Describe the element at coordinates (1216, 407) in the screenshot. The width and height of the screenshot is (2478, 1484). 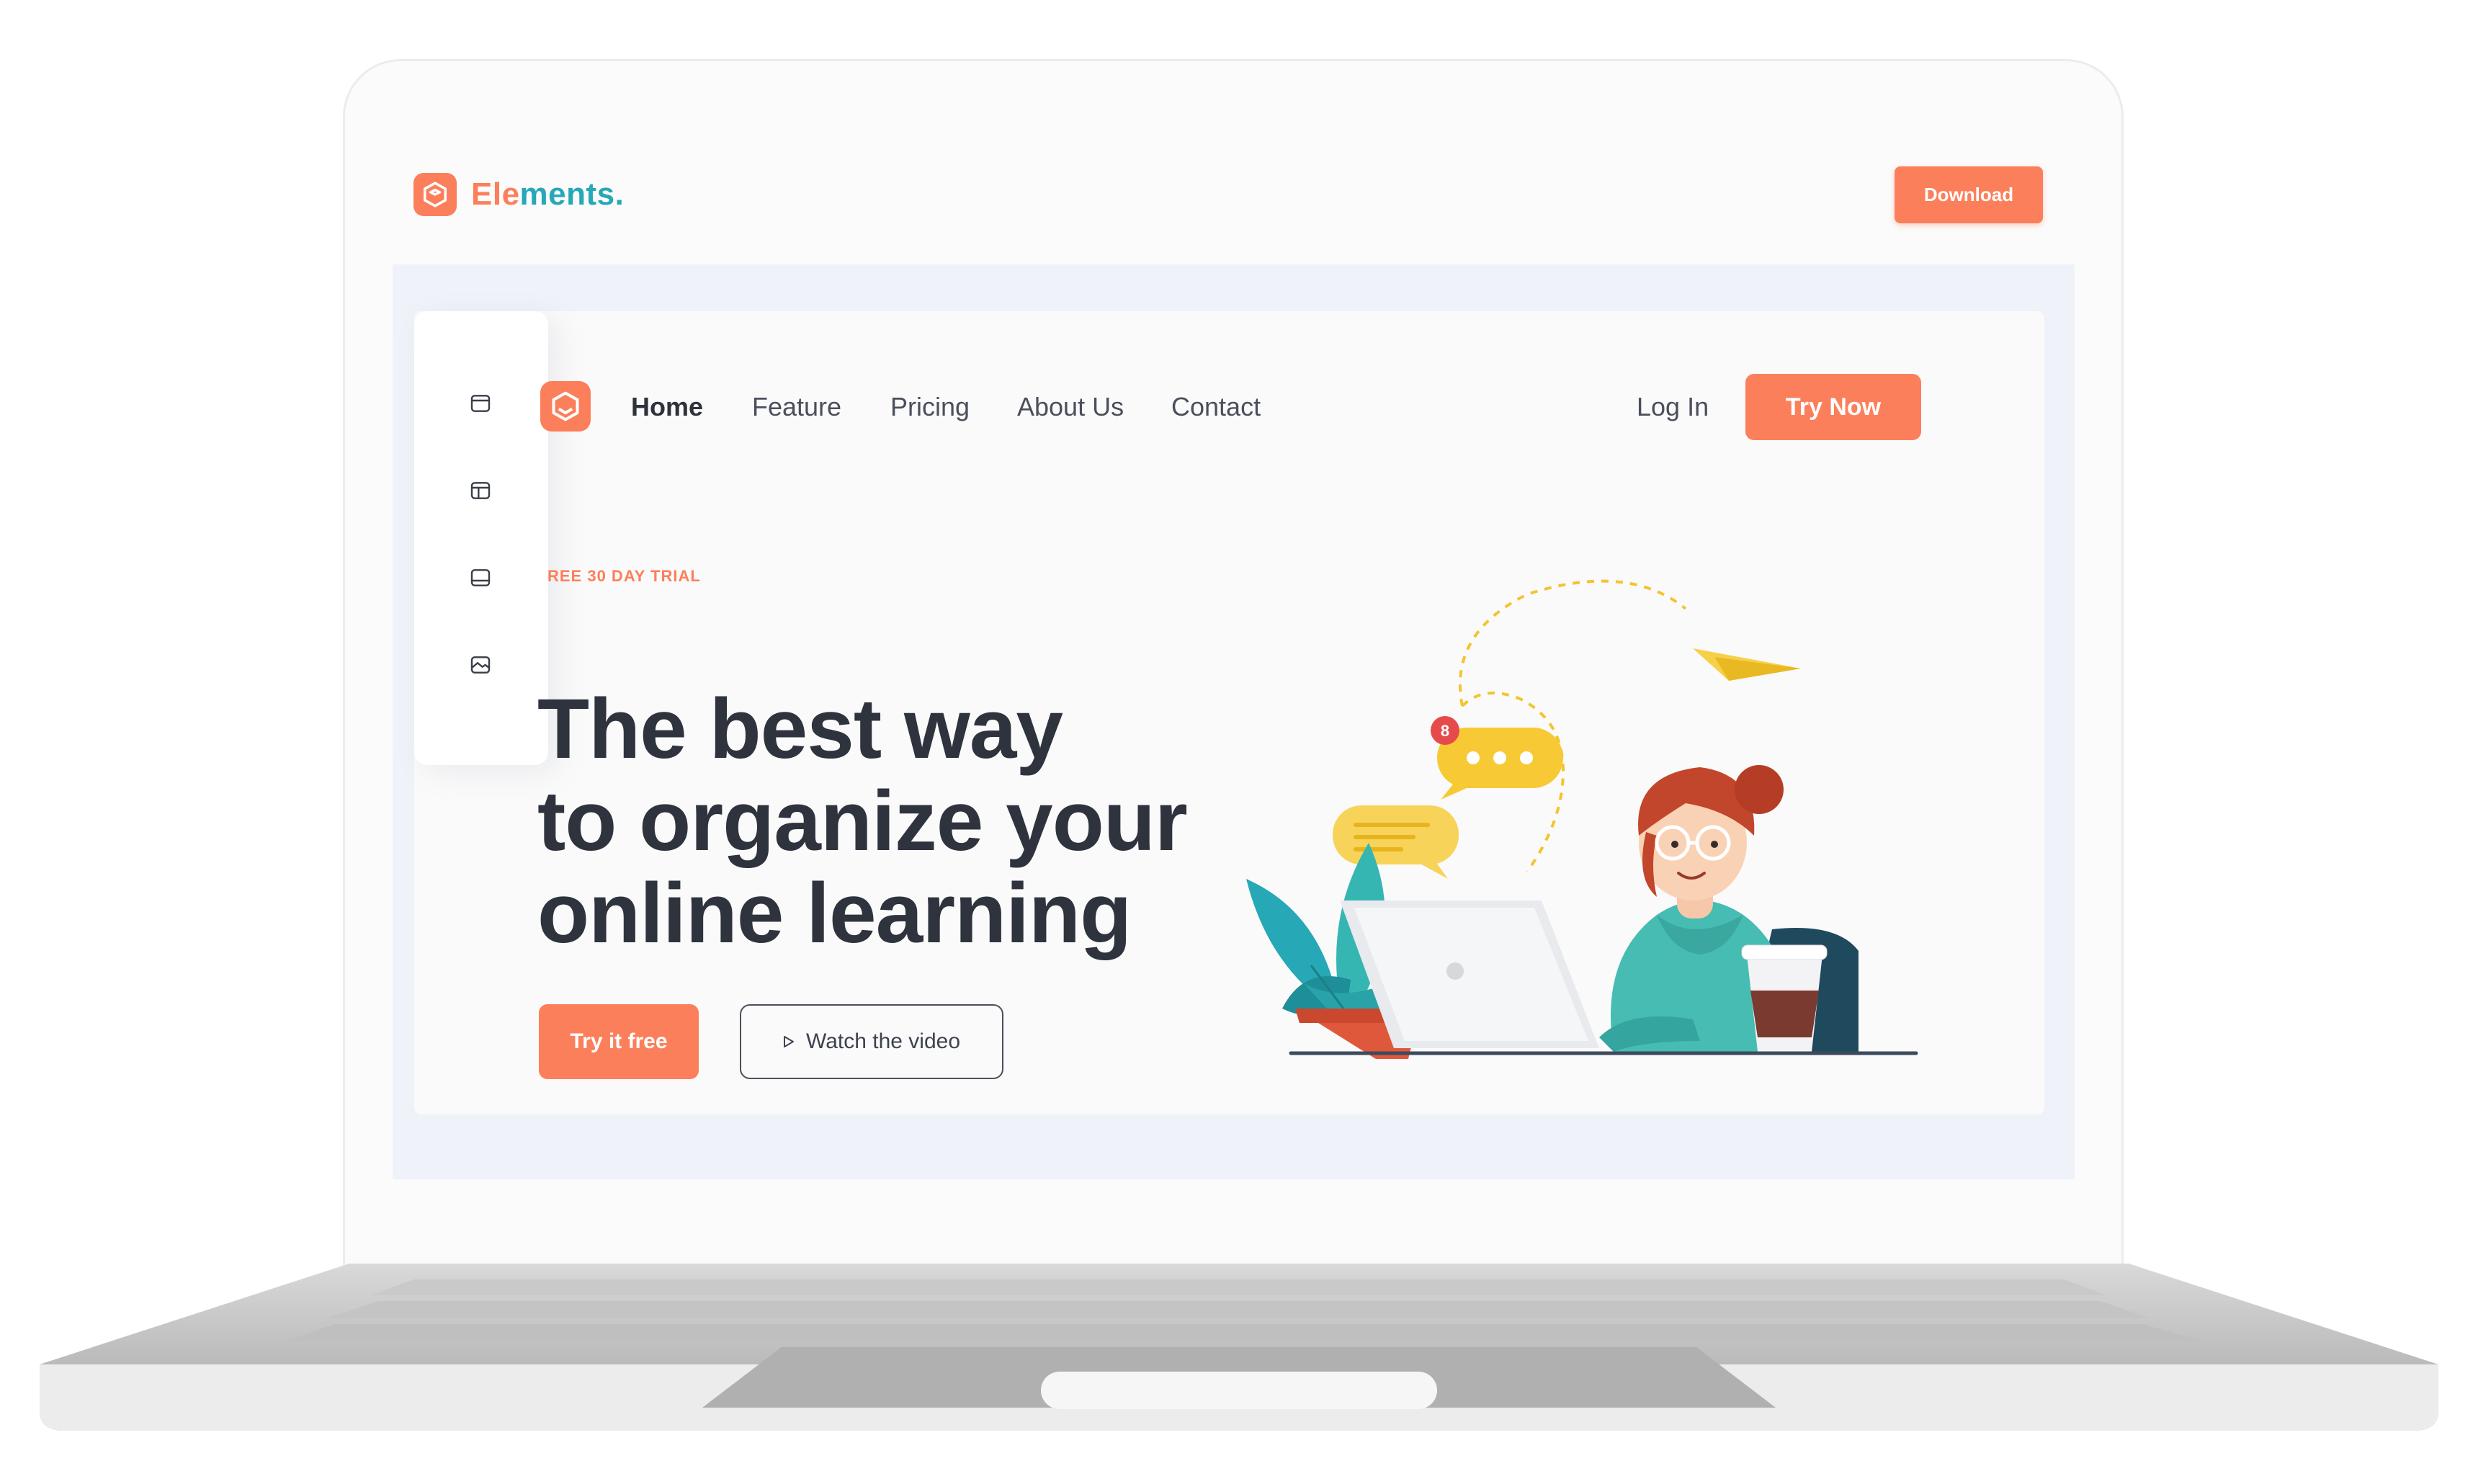
I see `nav-contact: Contact` at that location.